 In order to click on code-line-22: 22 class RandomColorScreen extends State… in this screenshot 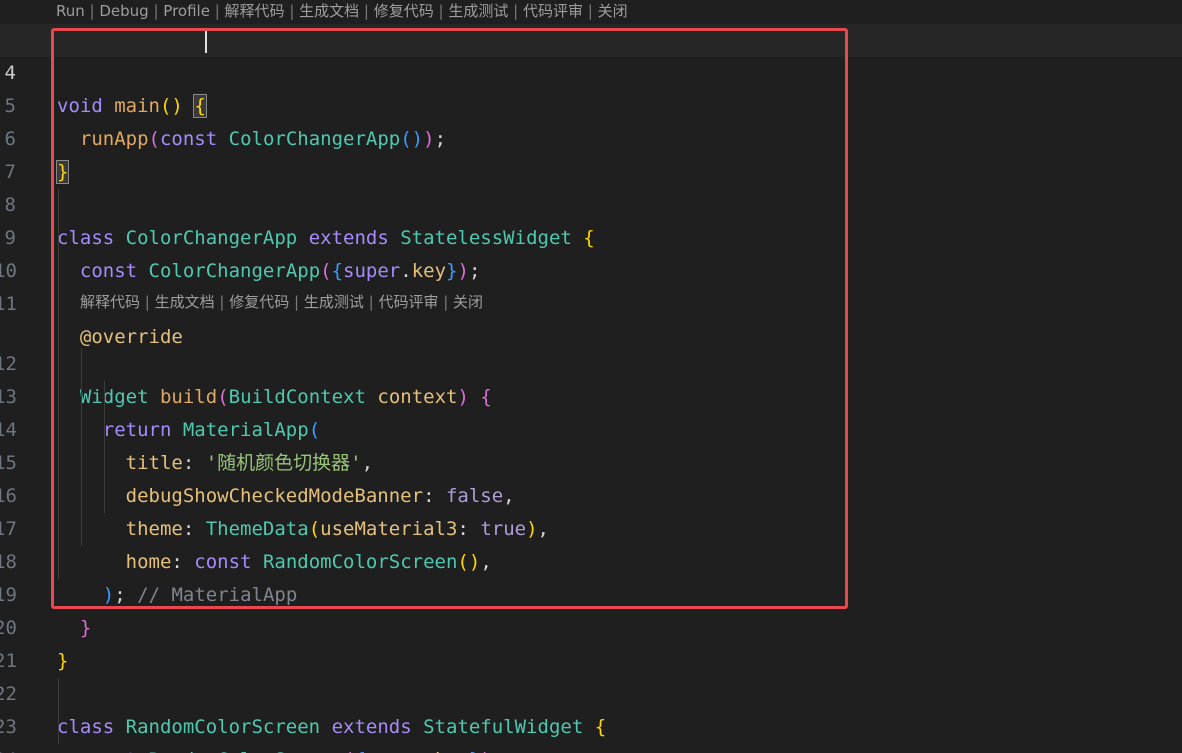, I will do `click(591, 691)`.